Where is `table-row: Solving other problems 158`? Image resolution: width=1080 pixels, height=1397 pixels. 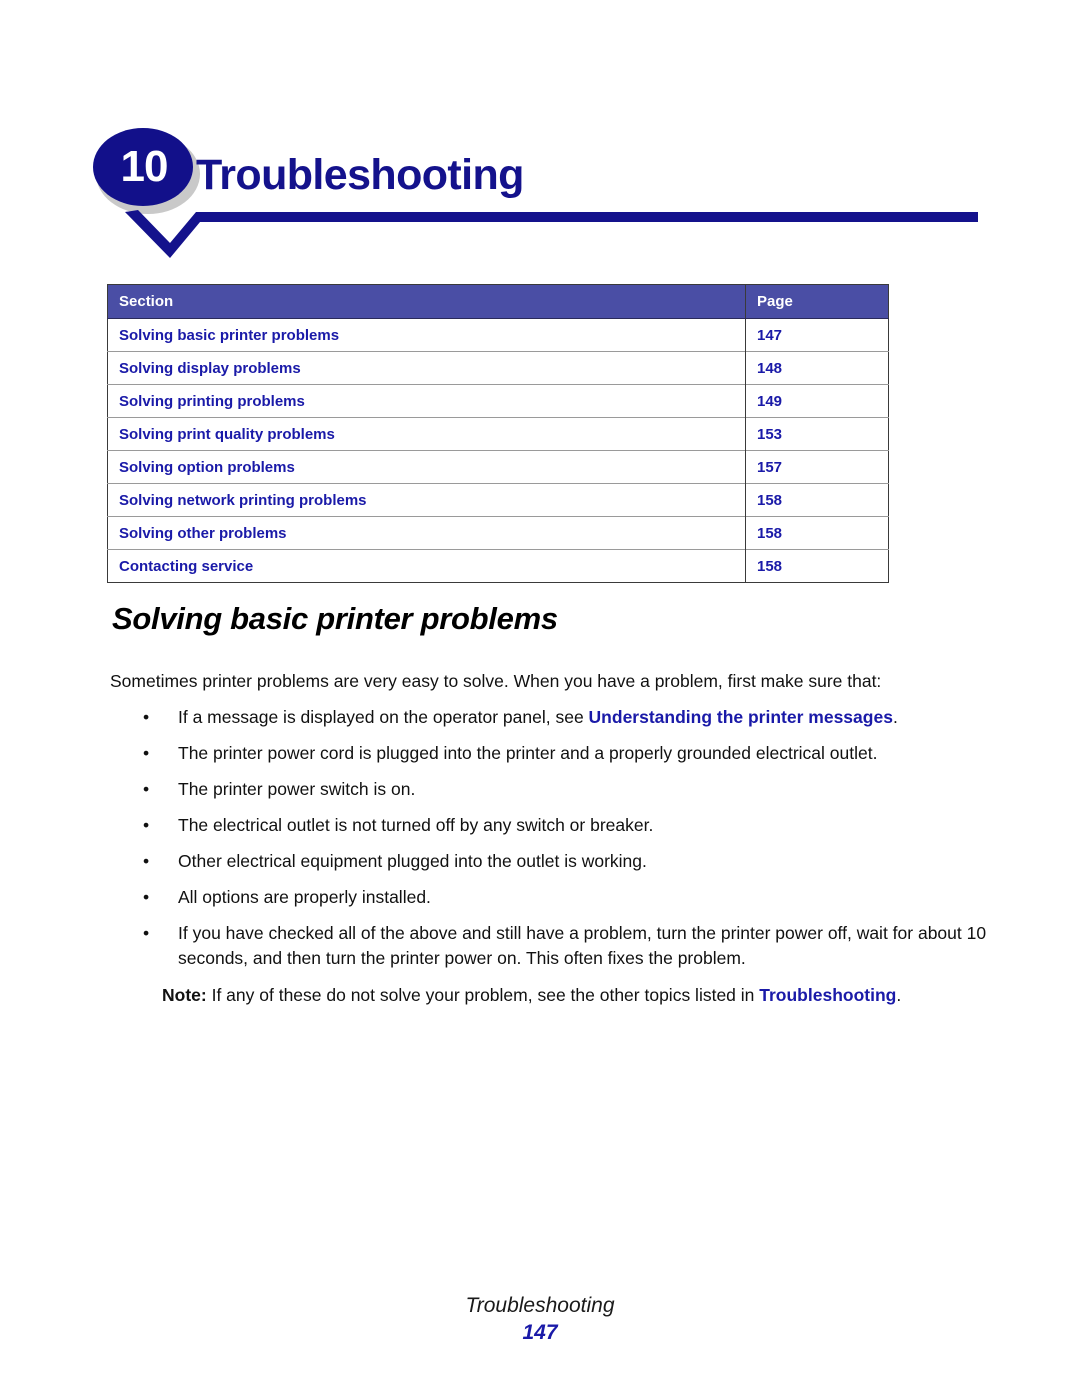 table-row: Solving other problems 158 is located at coordinates (498, 533).